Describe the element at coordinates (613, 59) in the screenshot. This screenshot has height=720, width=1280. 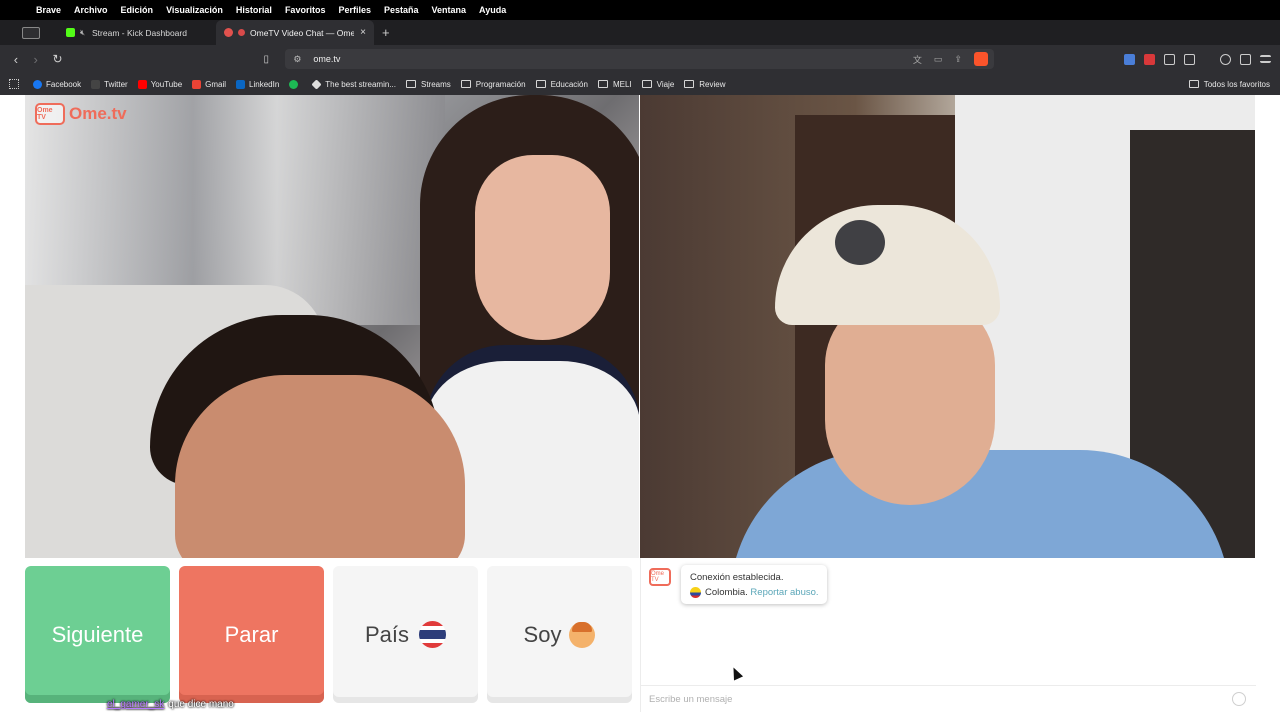
I see `url-text: ome.tv` at that location.